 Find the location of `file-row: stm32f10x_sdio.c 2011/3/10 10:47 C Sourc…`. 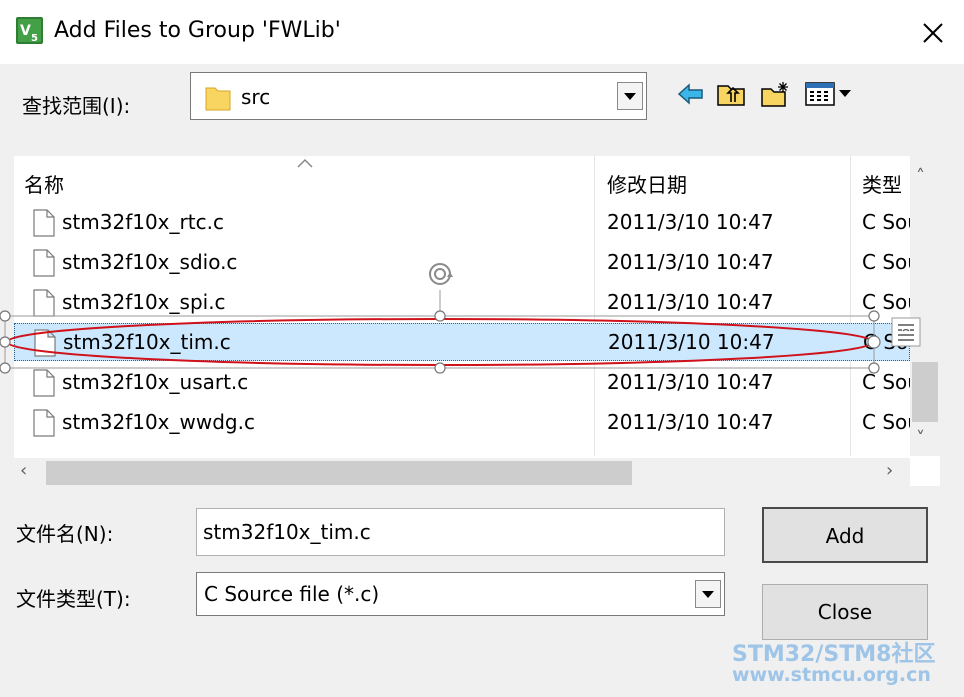

file-row: stm32f10x_sdio.c 2011/3/10 10:47 C Sourc… is located at coordinates (462, 263).